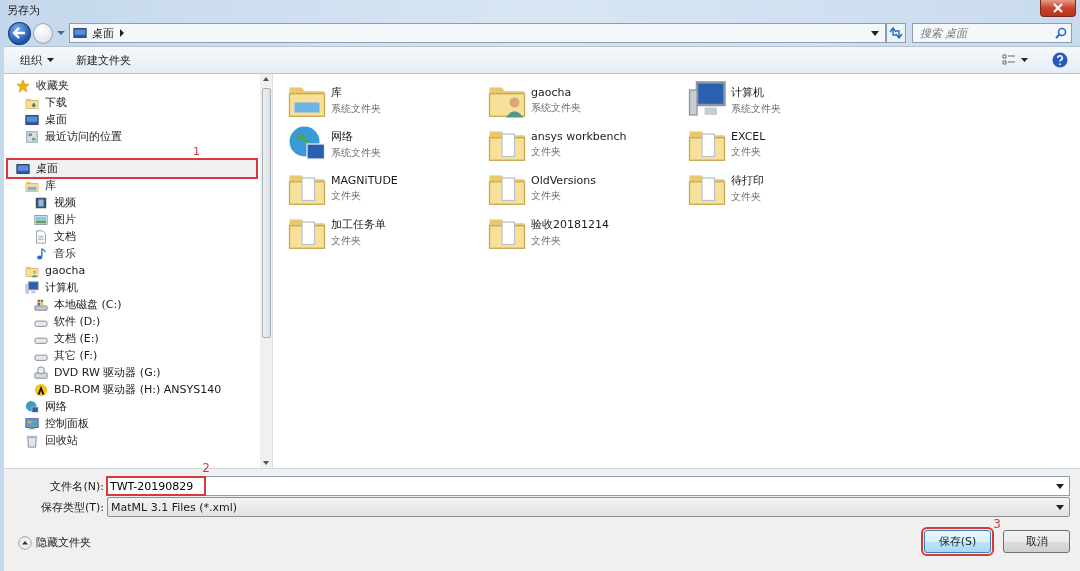 The height and width of the screenshot is (571, 1080). What do you see at coordinates (132, 372) in the screenshot?
I see `sidebar-item: DVD RW 驱动器 (G:)` at bounding box center [132, 372].